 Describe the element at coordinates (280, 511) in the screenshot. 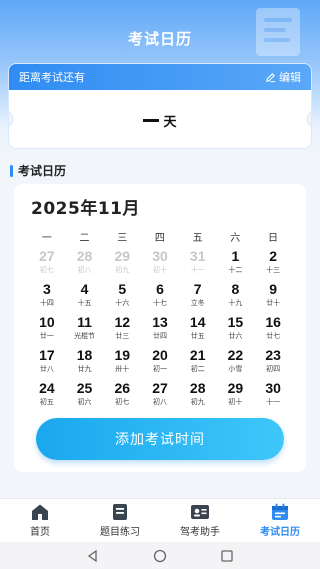

I see `calendar-icon` at that location.